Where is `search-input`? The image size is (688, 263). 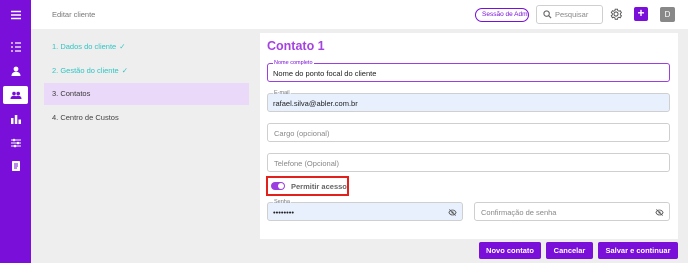
search-input is located at coordinates (578, 14).